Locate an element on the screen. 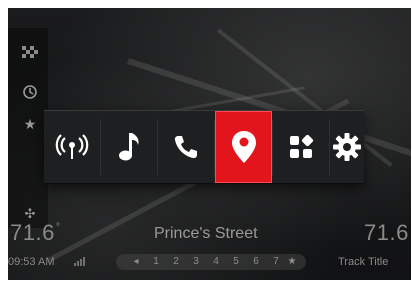 The width and height of the screenshot is (412, 283). radio-tile is located at coordinates (72, 147).